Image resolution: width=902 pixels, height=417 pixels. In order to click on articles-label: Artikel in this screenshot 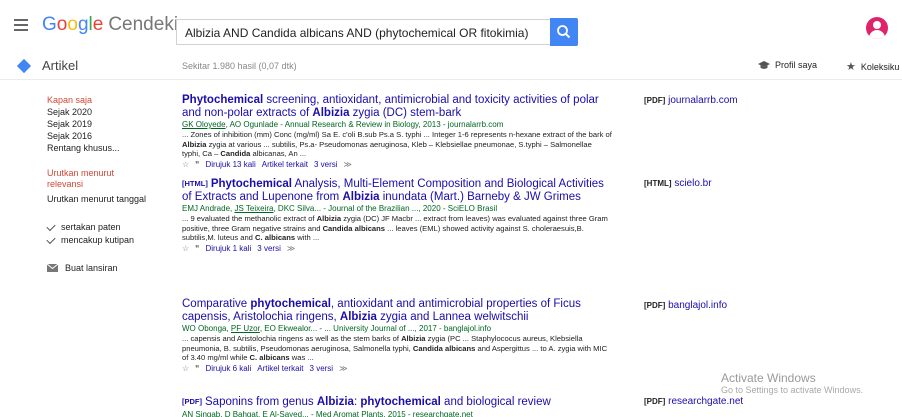, I will do `click(60, 65)`.